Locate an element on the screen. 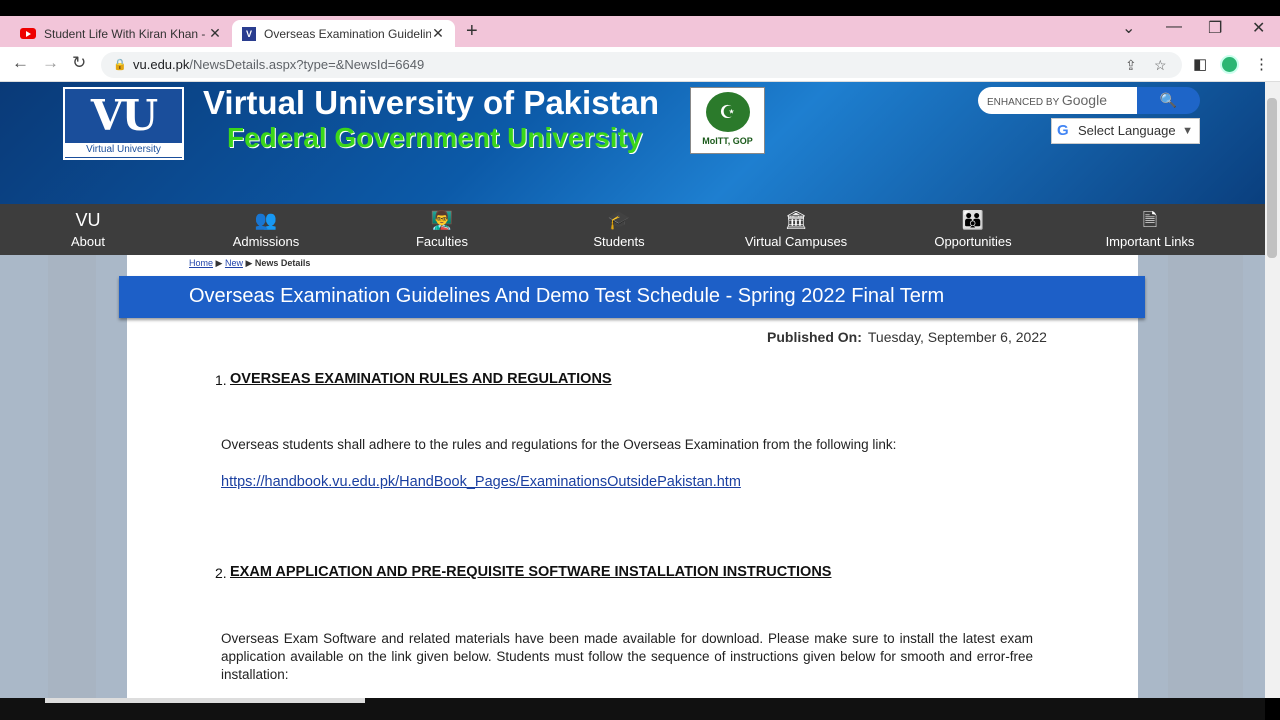 This screenshot has width=1280, height=720. pakistan-emblem-icon: ☪ is located at coordinates (727, 112).